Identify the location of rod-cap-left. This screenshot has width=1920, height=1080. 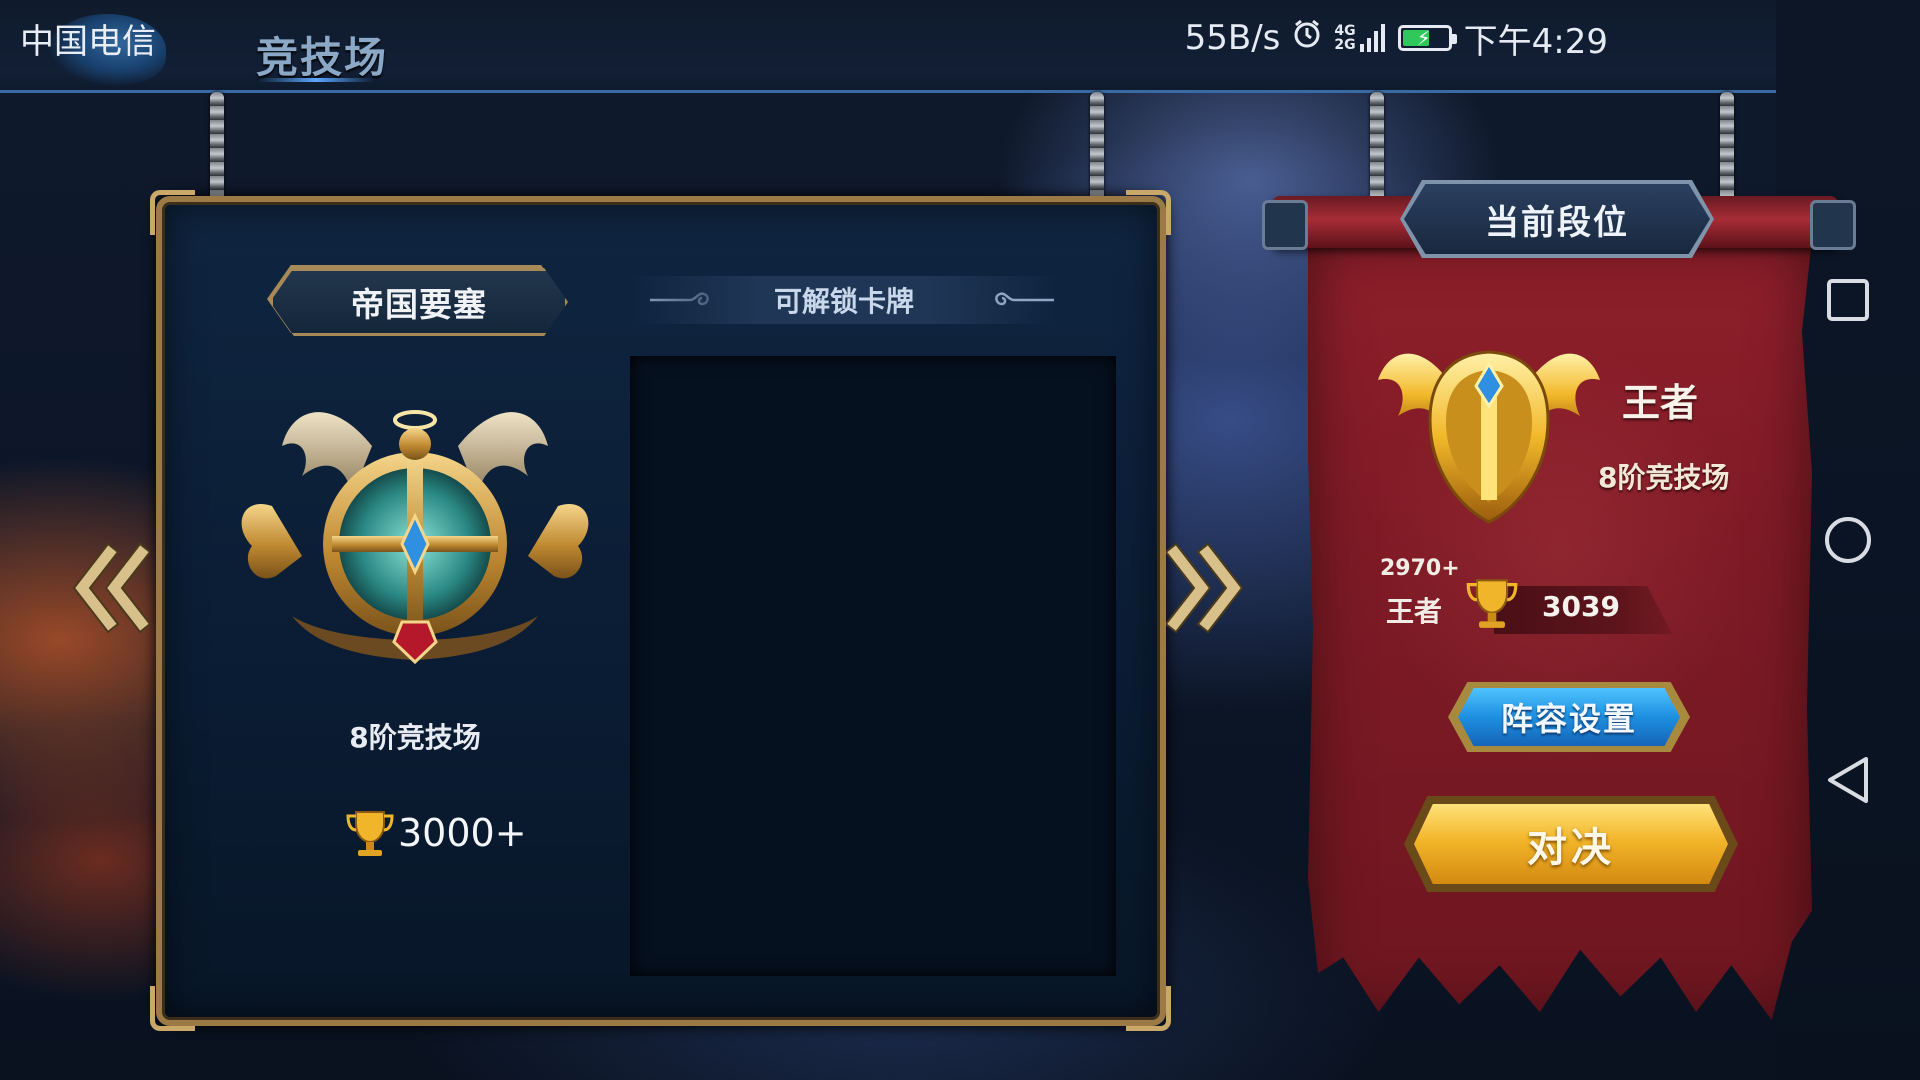
(1285, 225).